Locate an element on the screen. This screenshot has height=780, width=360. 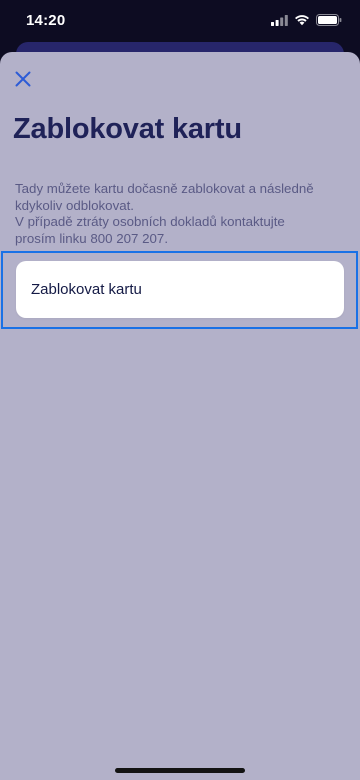
status-time: 14:20 is located at coordinates (46, 20).